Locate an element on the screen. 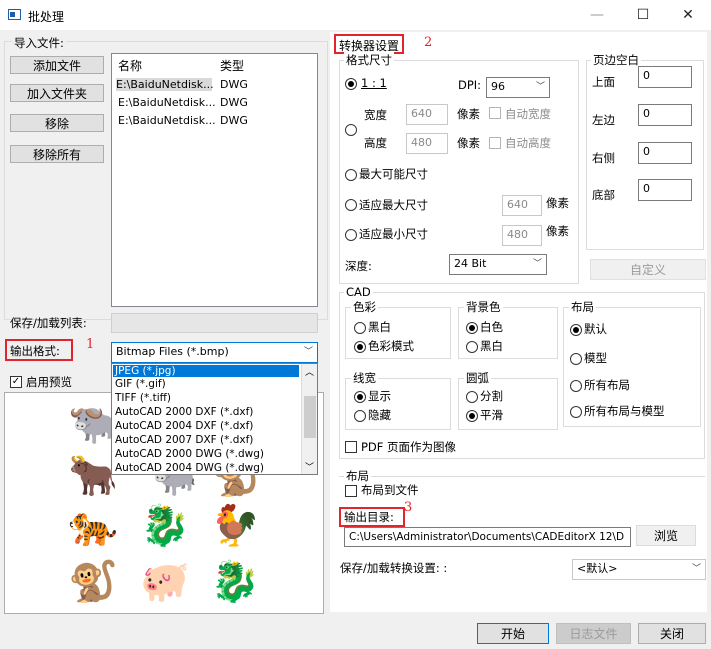 This screenshot has height=649, width=711. bg-black-radio is located at coordinates (472, 347).